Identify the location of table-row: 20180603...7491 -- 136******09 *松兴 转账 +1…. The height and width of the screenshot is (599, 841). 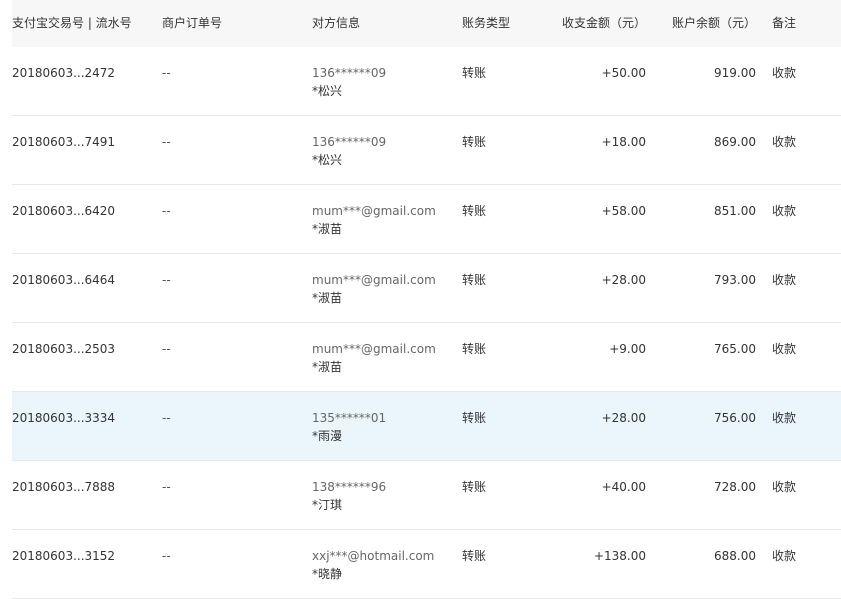
(426, 150).